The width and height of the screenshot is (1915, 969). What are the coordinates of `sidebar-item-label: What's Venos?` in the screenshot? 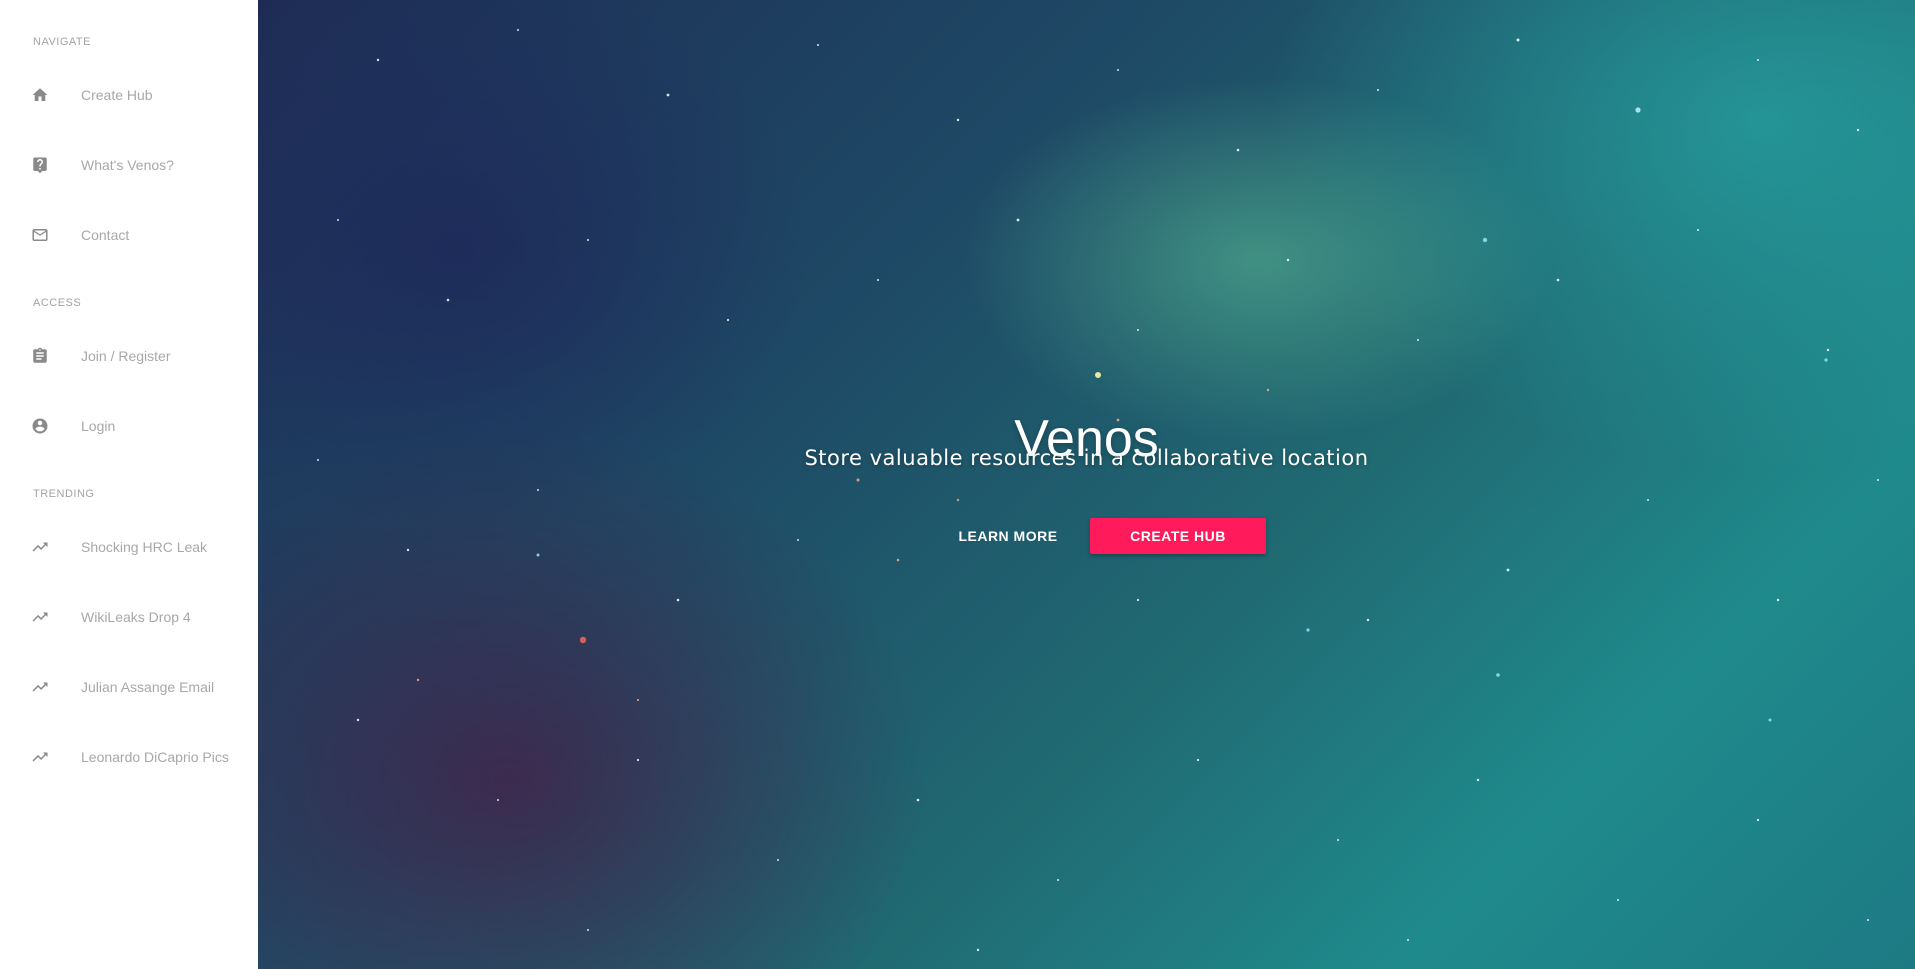 It's located at (127, 165).